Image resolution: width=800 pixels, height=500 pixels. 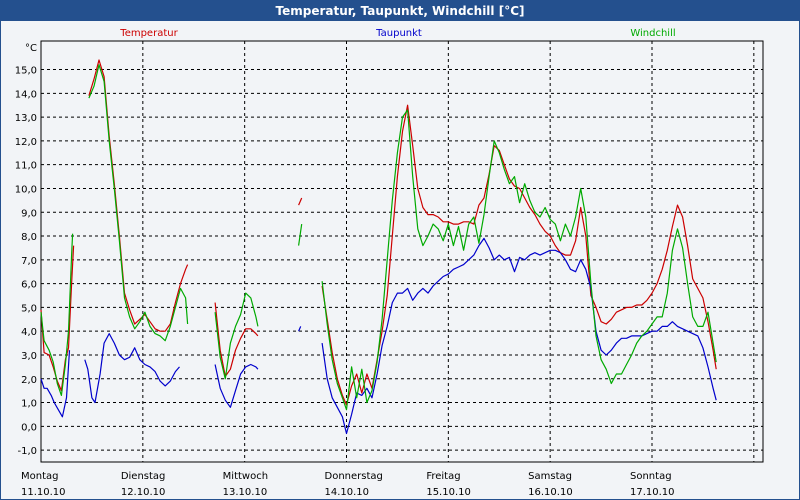 I want to click on x-tick-day-label: Freitag, so click(x=443, y=476).